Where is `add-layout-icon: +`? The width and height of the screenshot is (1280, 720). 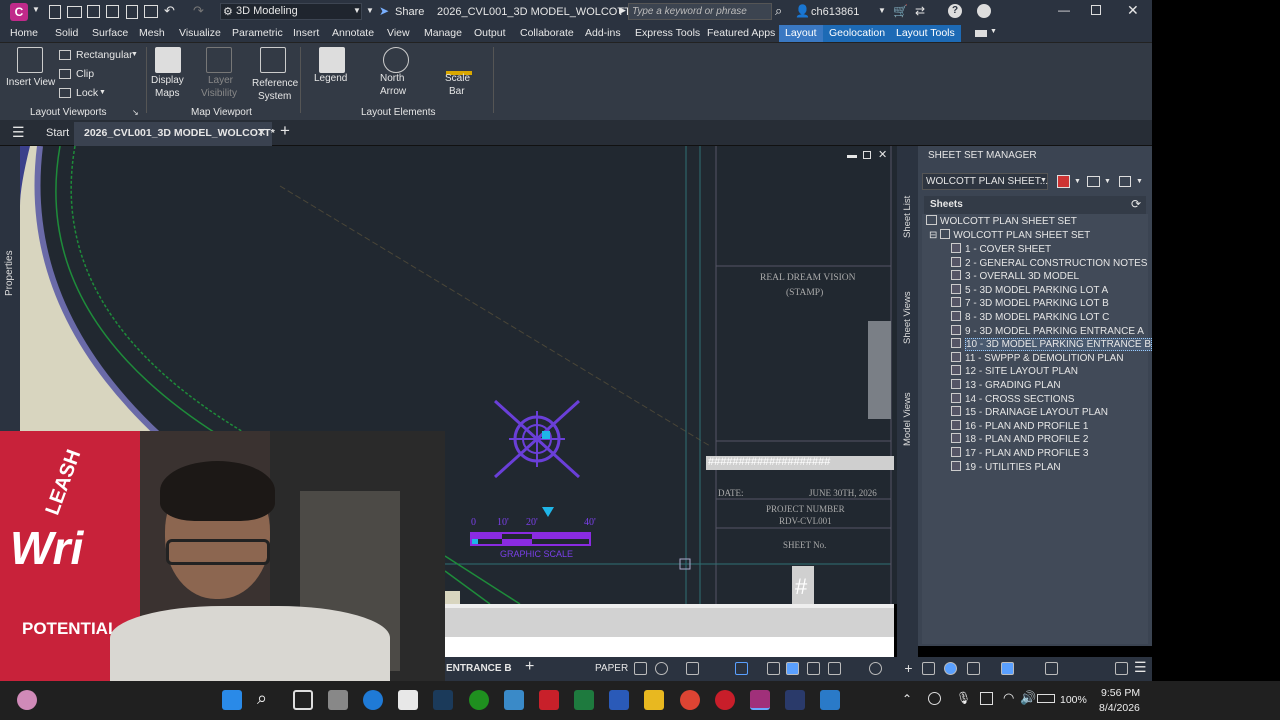
add-layout-icon: + is located at coordinates (529, 667).